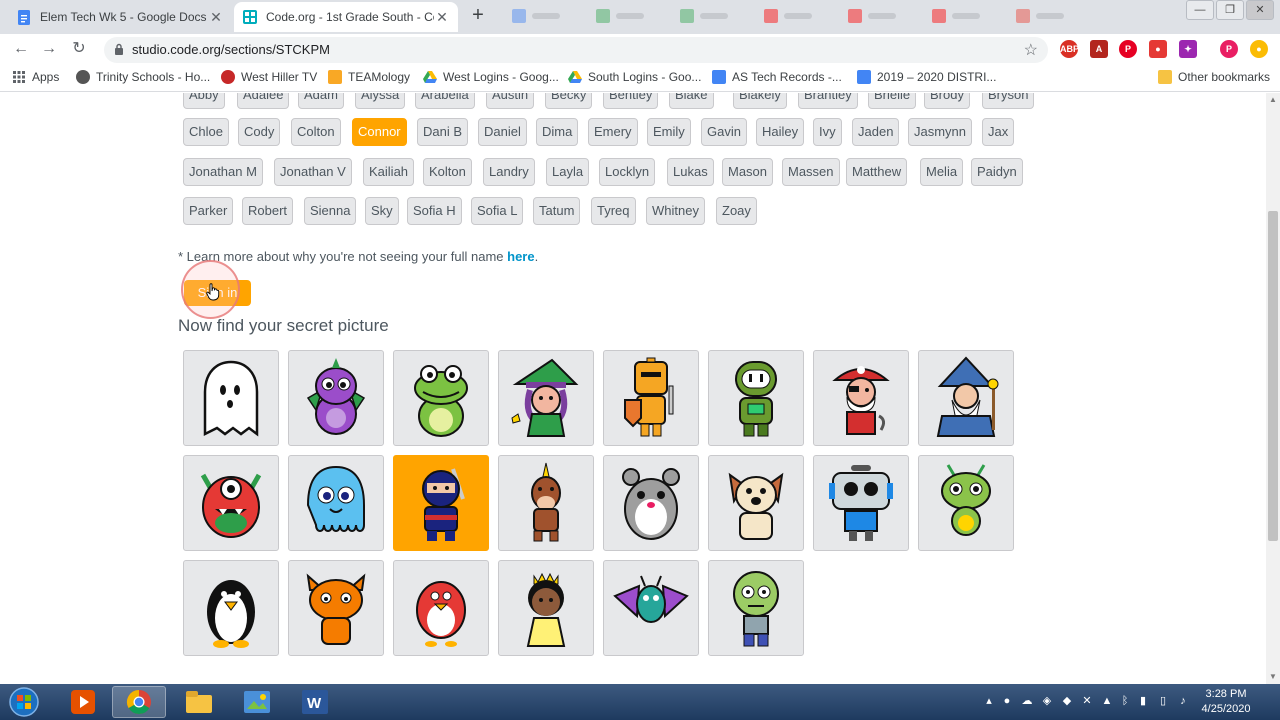  What do you see at coordinates (1008, 101) in the screenshot?
I see `name-button: Bryson` at bounding box center [1008, 101].